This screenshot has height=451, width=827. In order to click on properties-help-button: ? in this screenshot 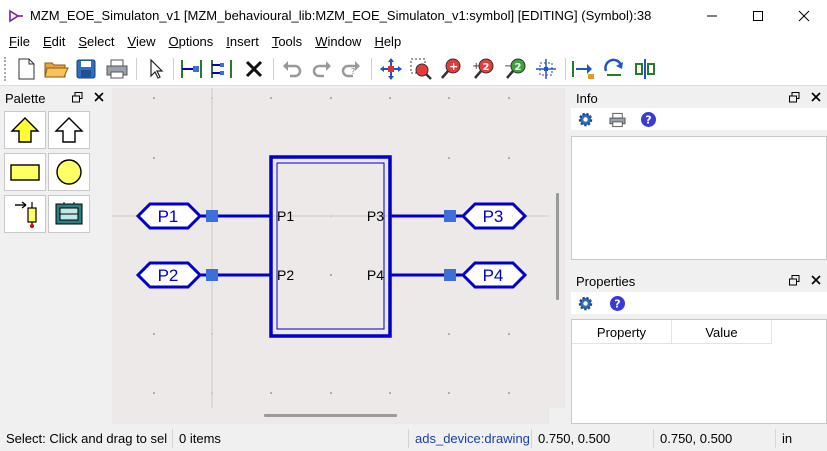, I will do `click(617, 303)`.